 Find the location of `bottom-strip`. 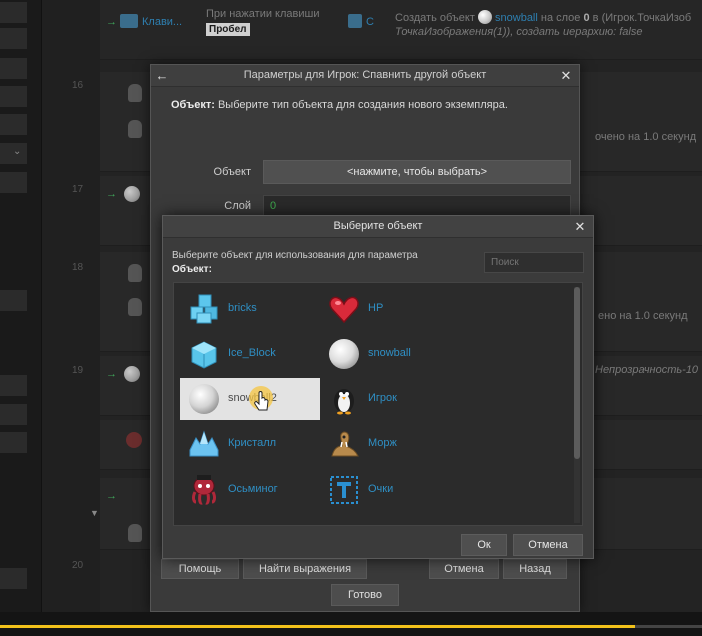

bottom-strip is located at coordinates (351, 624).